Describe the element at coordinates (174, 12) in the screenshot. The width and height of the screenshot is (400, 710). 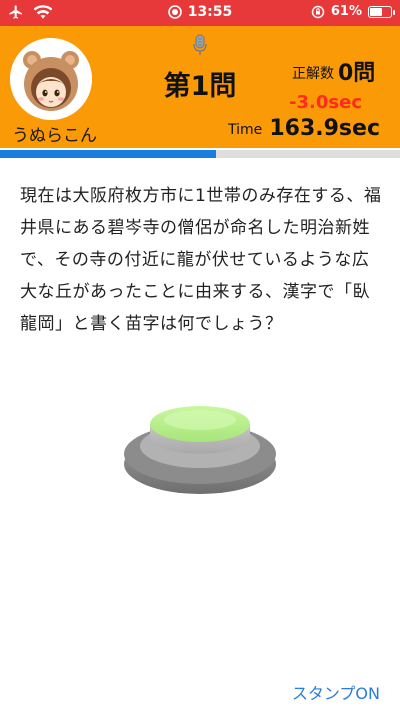
I see `recording-icon` at that location.